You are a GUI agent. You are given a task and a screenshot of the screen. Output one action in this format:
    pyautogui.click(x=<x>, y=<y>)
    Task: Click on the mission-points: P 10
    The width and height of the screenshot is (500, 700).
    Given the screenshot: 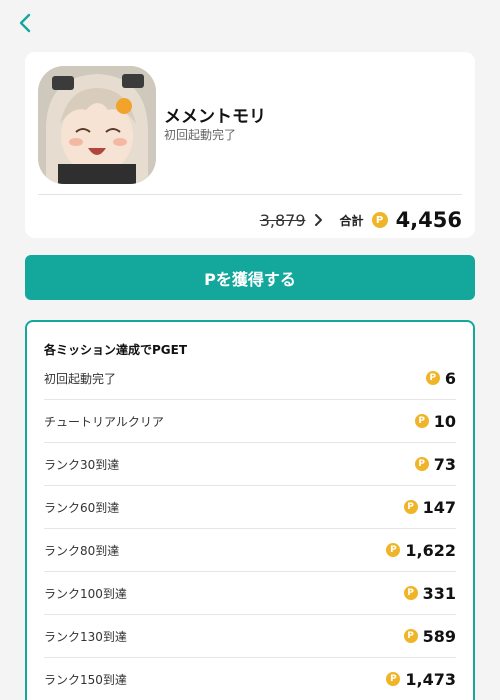 What is the action you would take?
    pyautogui.click(x=435, y=421)
    